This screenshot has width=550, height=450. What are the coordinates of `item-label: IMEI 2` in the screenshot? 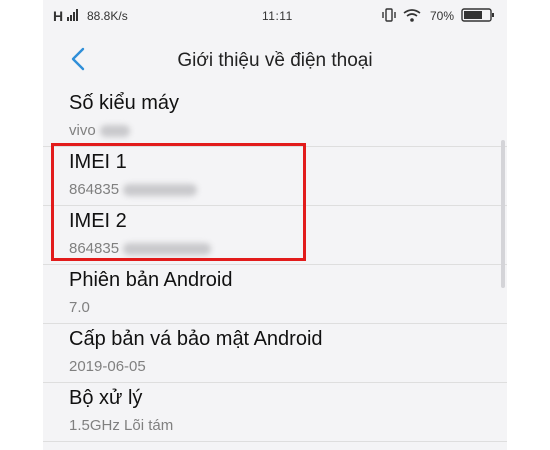 It's located at (98, 221).